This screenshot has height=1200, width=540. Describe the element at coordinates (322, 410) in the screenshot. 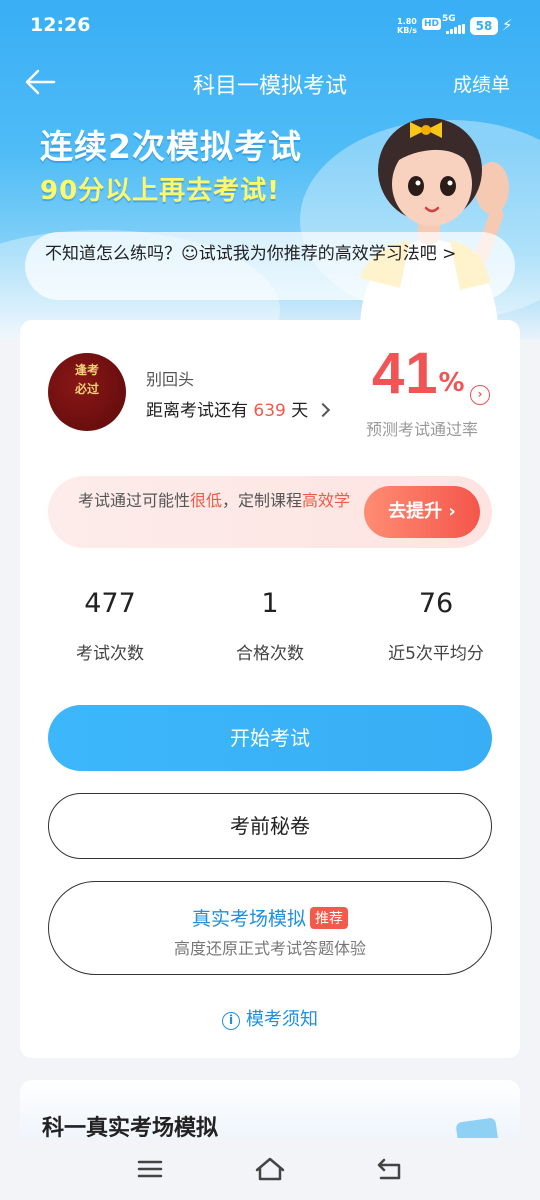

I see `chevron-right-icon` at that location.